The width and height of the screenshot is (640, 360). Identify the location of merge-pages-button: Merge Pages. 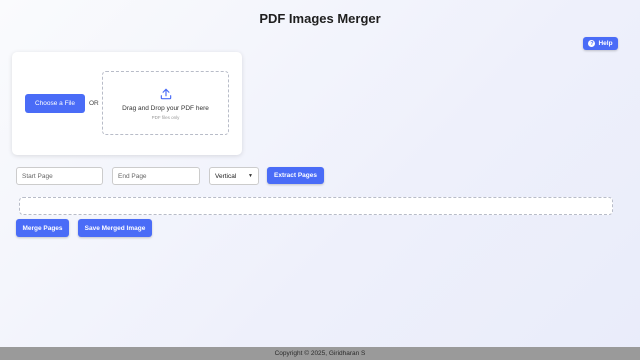
(42, 228).